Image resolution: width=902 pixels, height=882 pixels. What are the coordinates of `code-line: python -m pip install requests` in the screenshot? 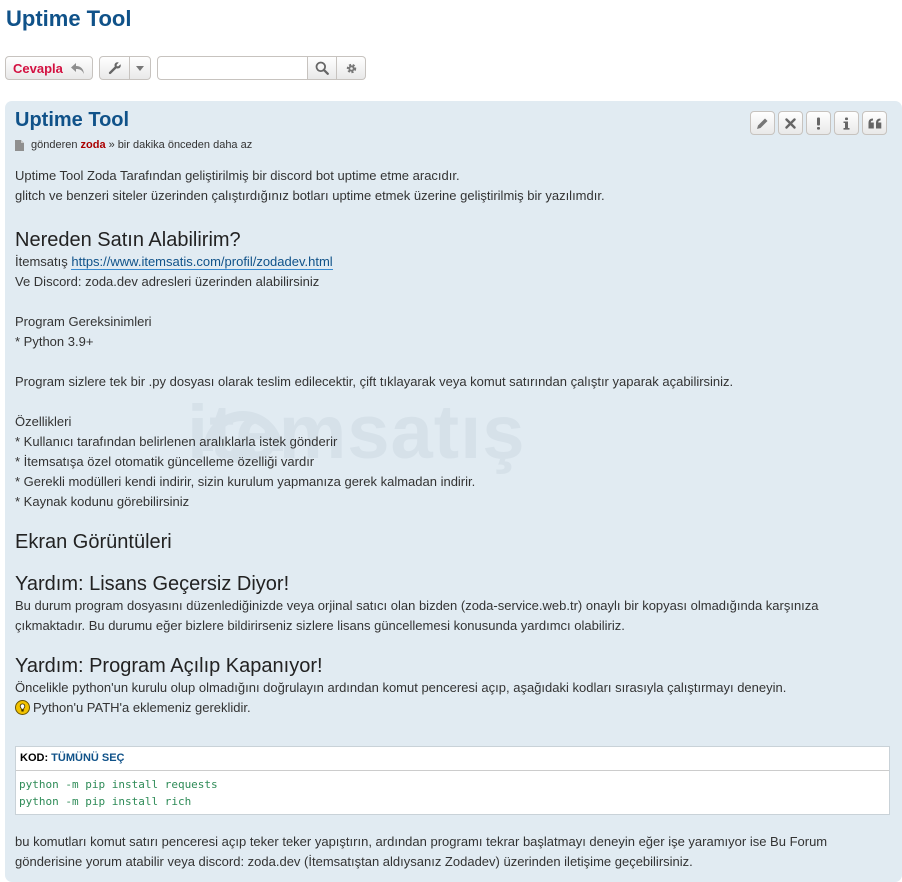 It's located at (118, 784).